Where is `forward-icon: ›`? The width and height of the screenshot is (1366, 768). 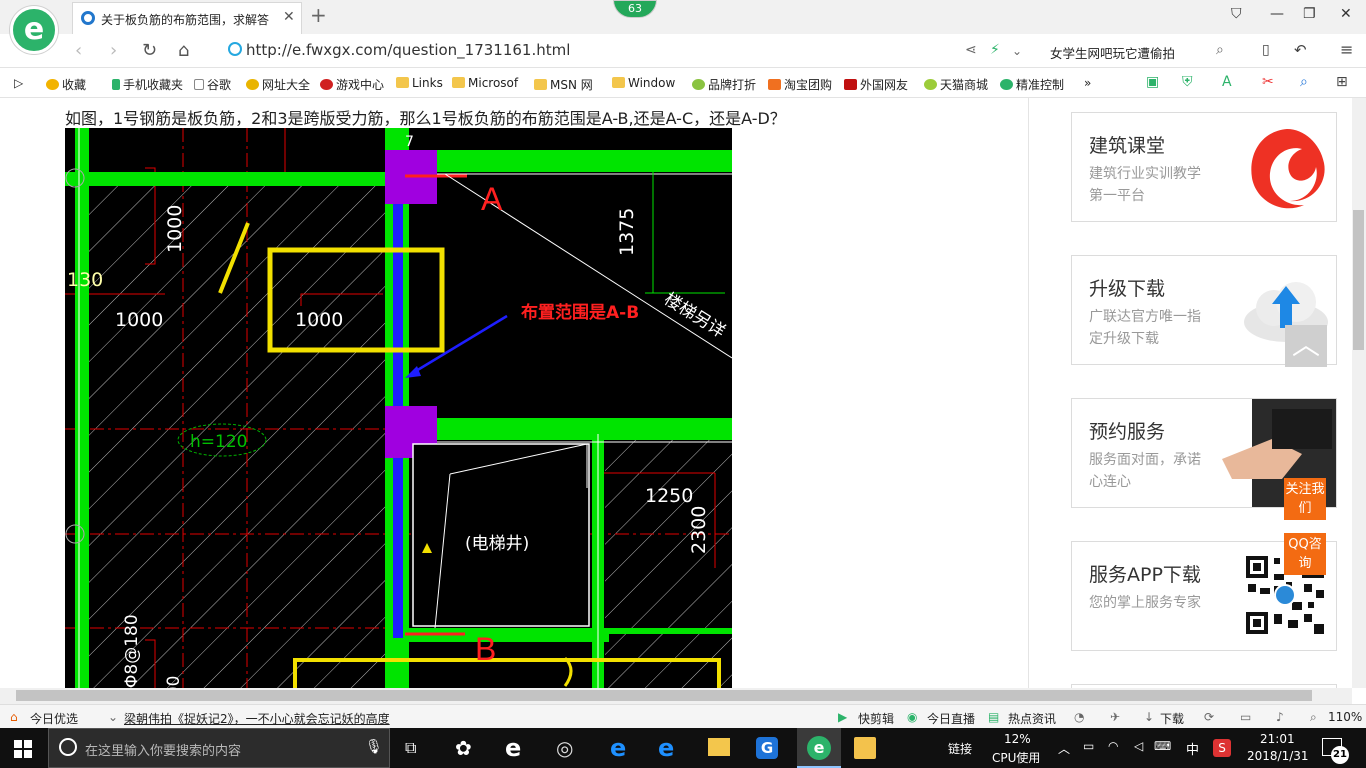 forward-icon: › is located at coordinates (113, 50).